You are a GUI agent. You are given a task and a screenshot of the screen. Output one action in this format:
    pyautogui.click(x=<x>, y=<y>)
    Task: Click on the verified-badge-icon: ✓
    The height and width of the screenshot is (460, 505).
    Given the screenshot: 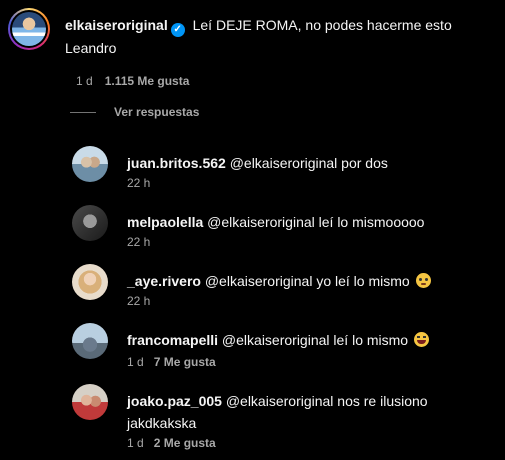 What is the action you would take?
    pyautogui.click(x=177, y=30)
    